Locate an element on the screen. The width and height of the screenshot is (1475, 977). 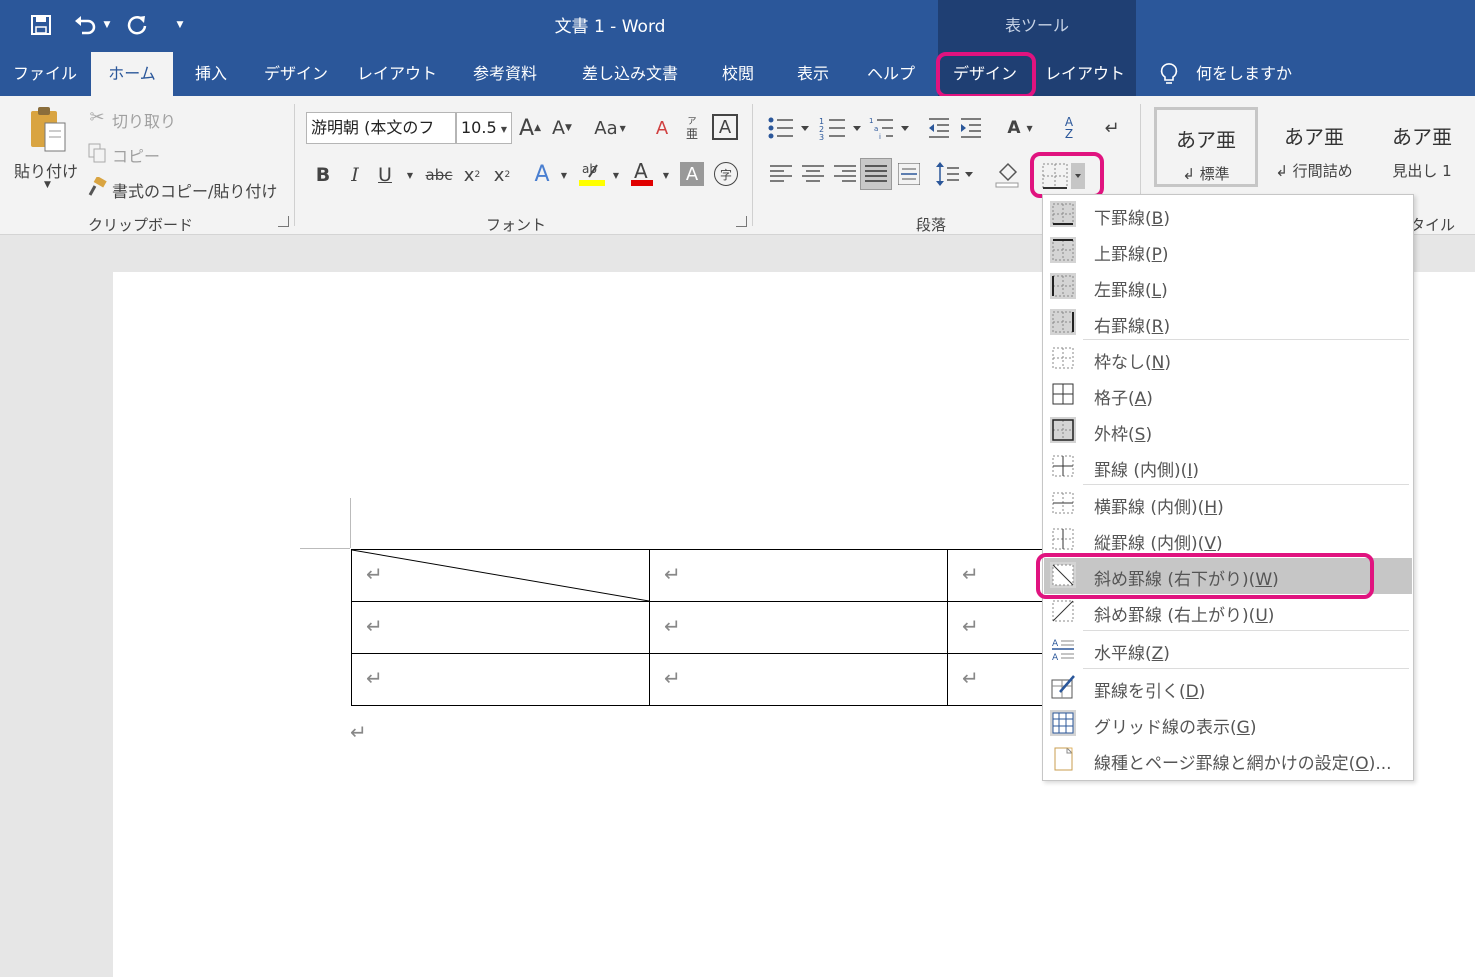
menu-item-bottom-border: 下罫線(B) is located at coordinates (1228, 215).